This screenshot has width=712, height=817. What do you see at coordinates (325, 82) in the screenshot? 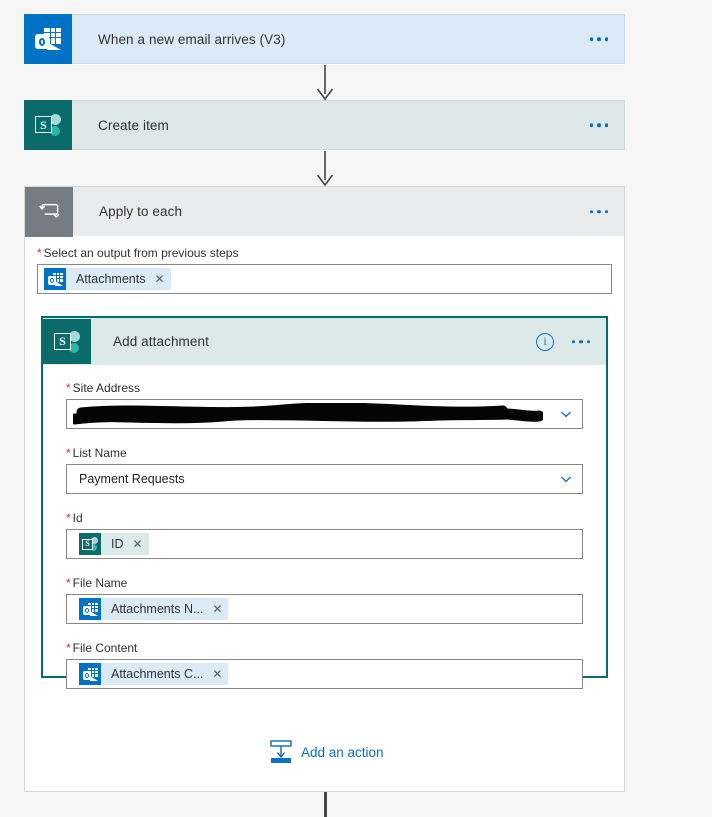
I see `connector-trigger-to-createitem` at bounding box center [325, 82].